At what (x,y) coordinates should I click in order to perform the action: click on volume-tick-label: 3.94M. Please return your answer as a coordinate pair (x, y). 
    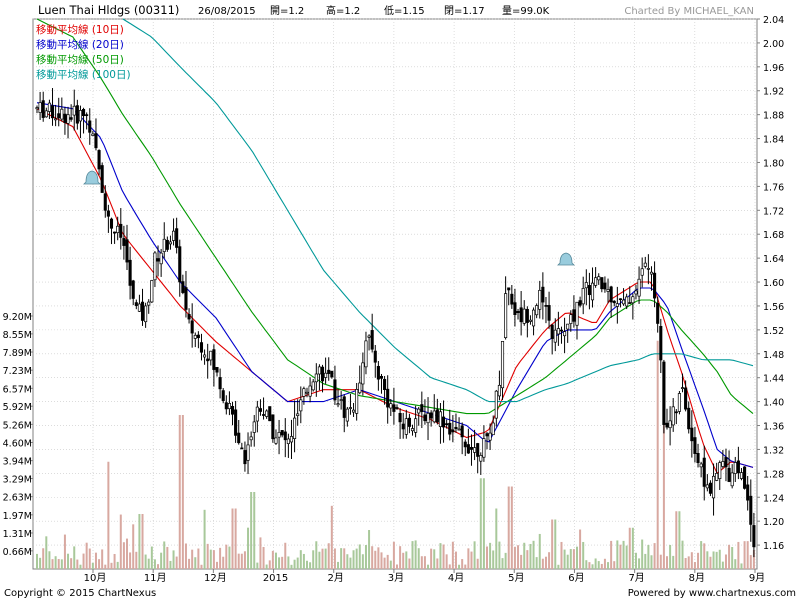
    Looking at the image, I should click on (17, 462).